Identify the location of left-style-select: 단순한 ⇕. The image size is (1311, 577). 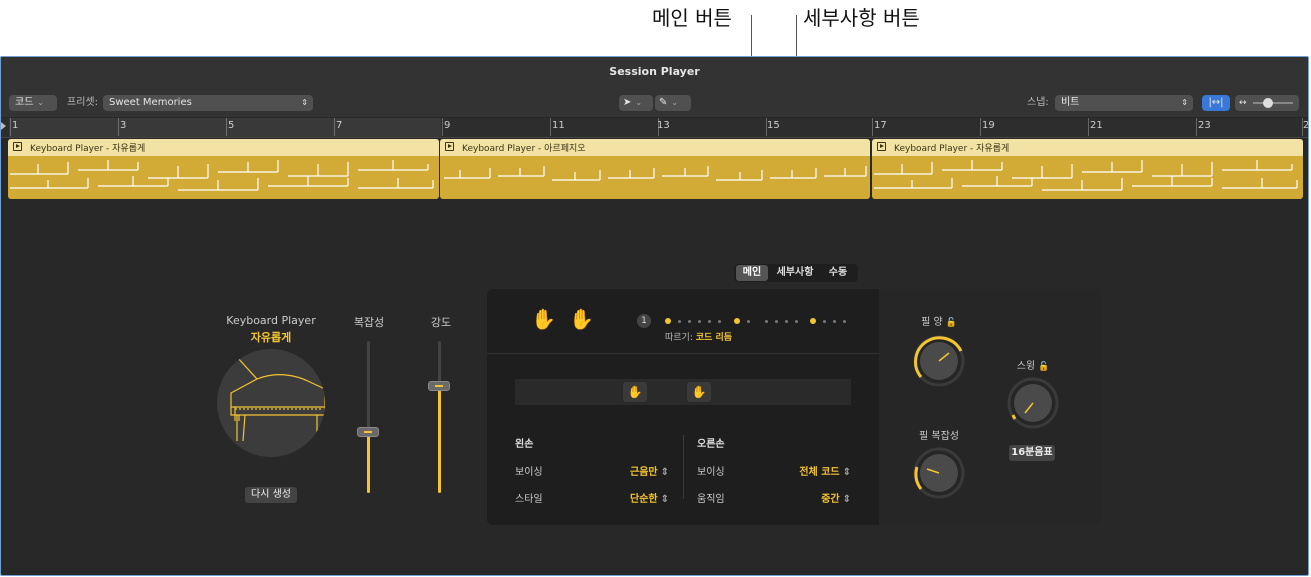
(634, 497).